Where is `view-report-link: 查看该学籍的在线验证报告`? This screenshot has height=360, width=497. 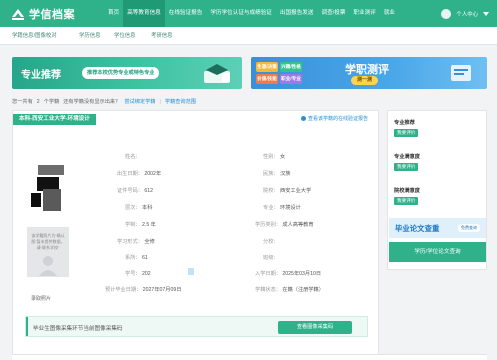 view-report-link: 查看该学籍的在线验证报告 is located at coordinates (334, 118).